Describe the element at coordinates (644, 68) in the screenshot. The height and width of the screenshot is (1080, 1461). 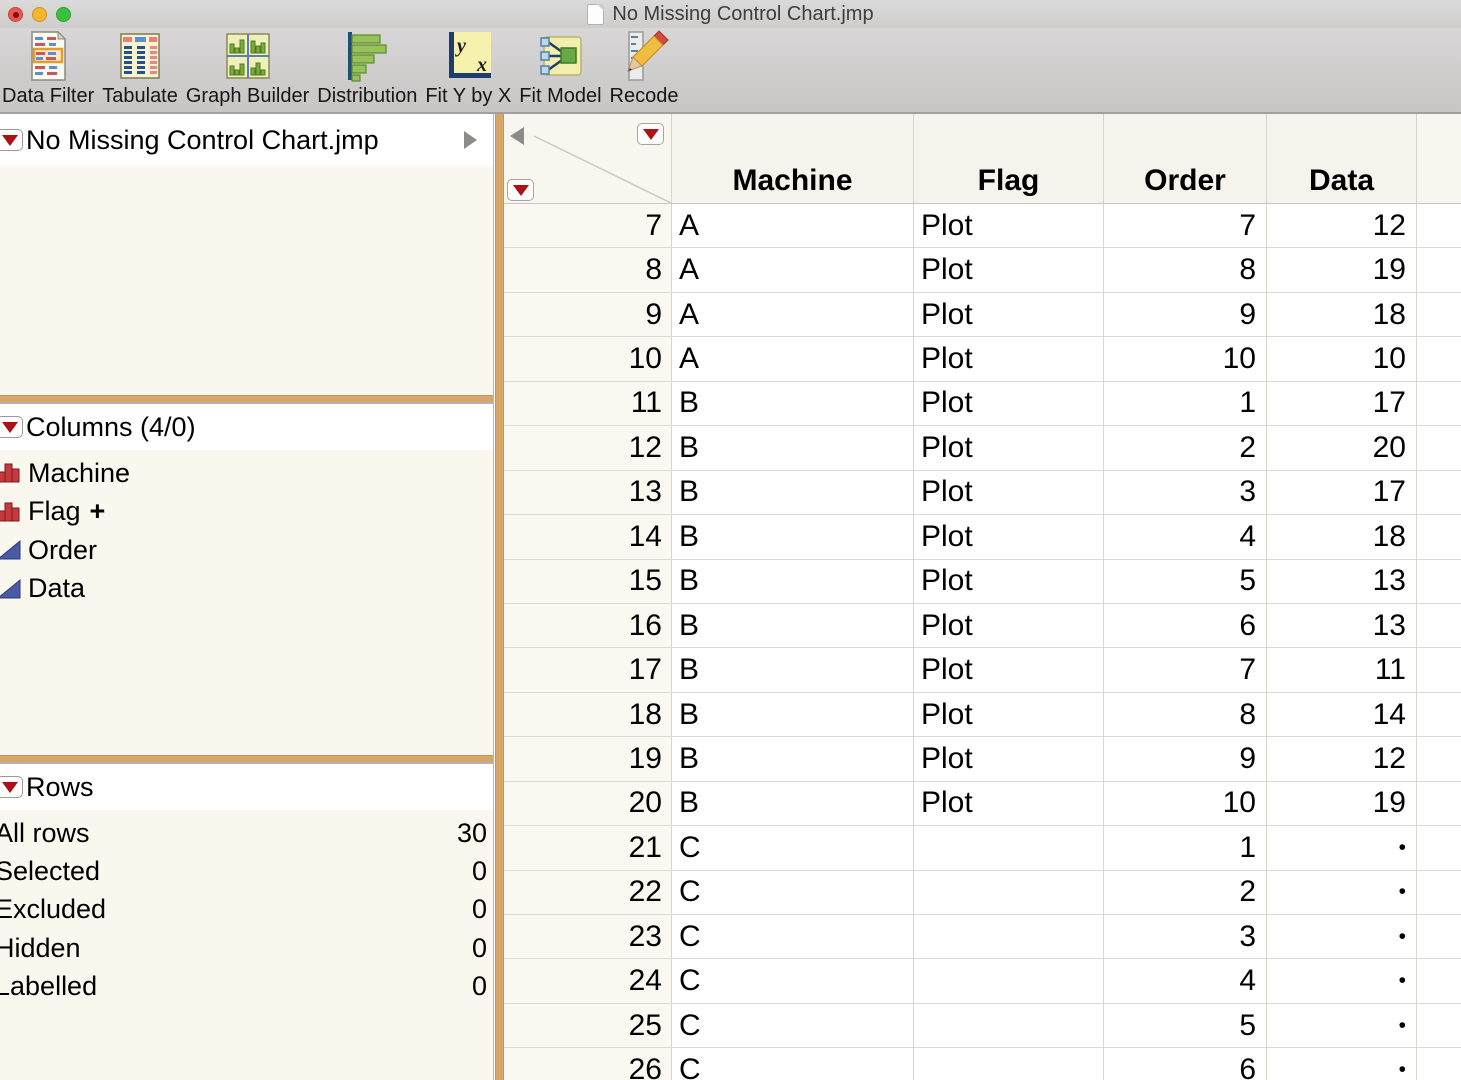
I see `recode-button: Recode` at that location.